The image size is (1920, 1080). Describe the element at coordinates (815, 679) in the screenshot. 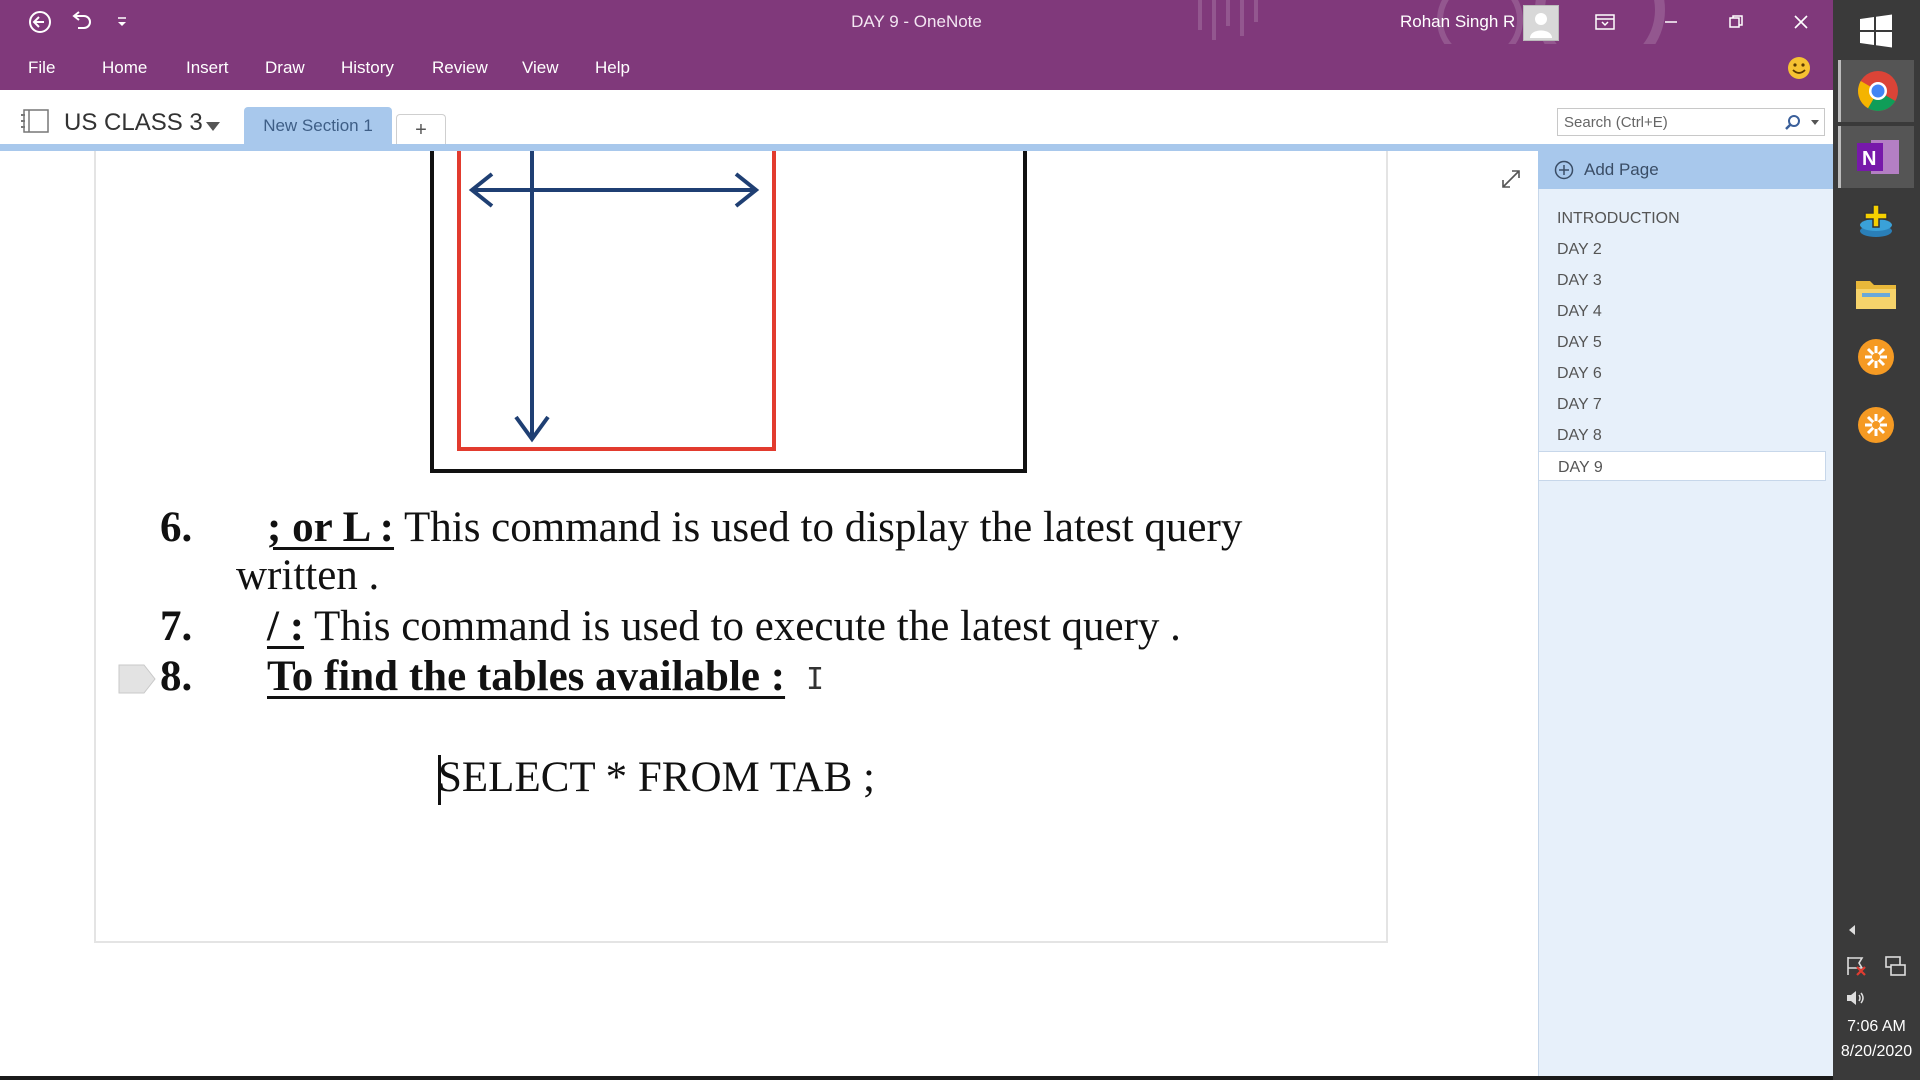

I see `text-cursor-ibeam-icon: I` at that location.